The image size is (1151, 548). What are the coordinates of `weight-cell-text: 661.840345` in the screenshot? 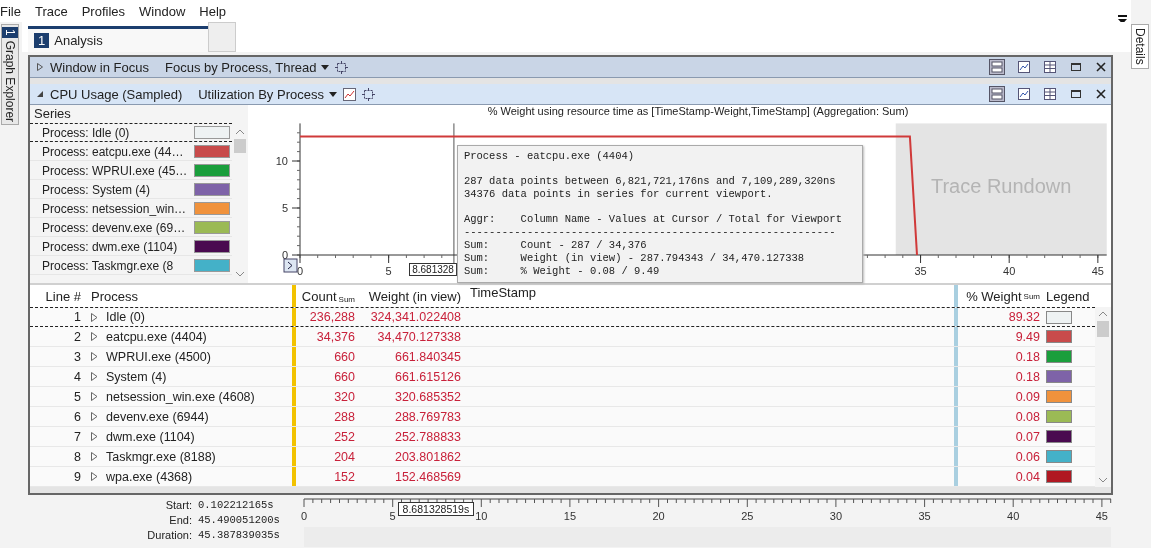 It's located at (427, 356).